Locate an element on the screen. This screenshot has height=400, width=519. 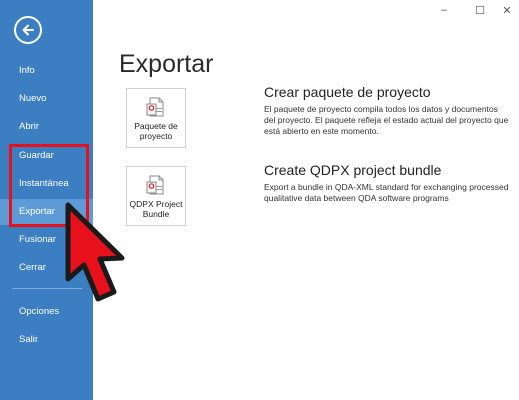
close-button: ✕ is located at coordinates (507, 10).